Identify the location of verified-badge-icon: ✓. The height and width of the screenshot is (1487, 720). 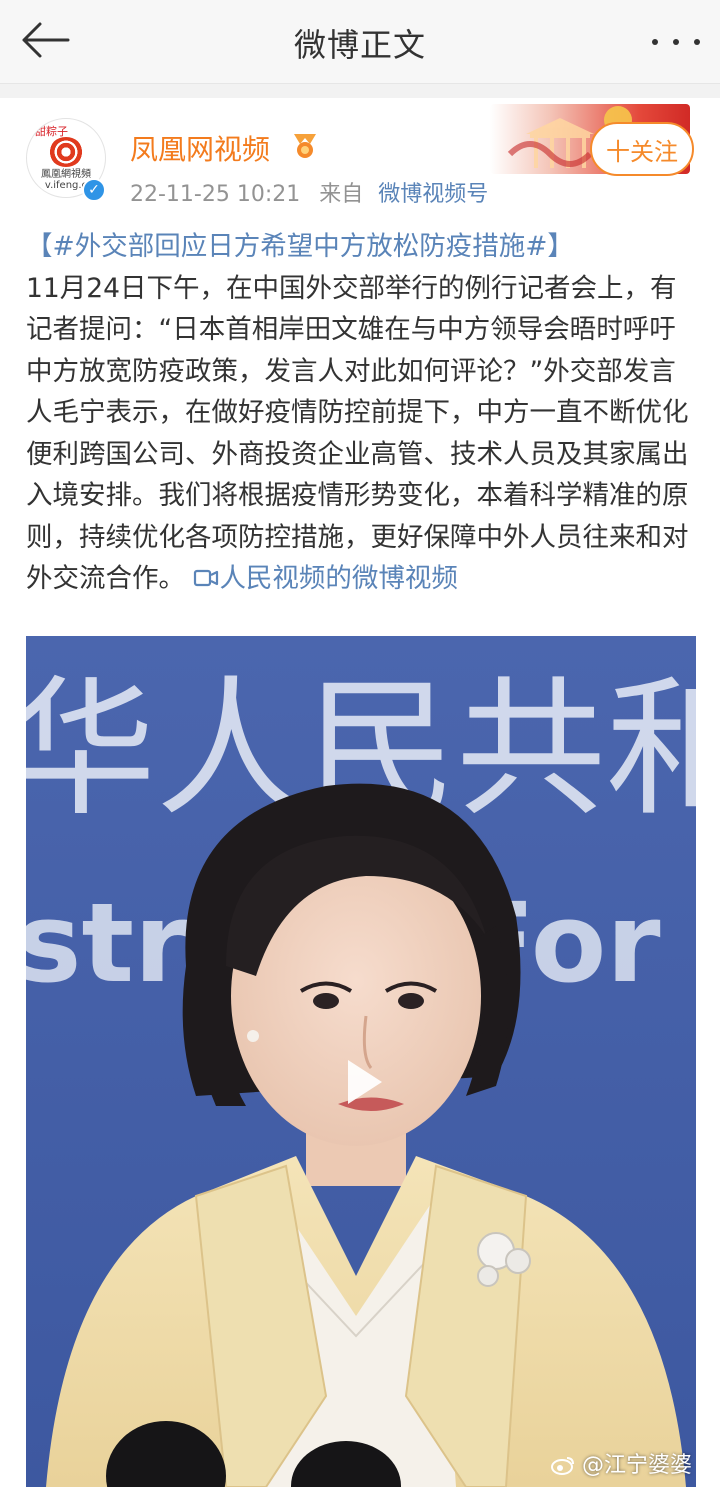
(94, 190).